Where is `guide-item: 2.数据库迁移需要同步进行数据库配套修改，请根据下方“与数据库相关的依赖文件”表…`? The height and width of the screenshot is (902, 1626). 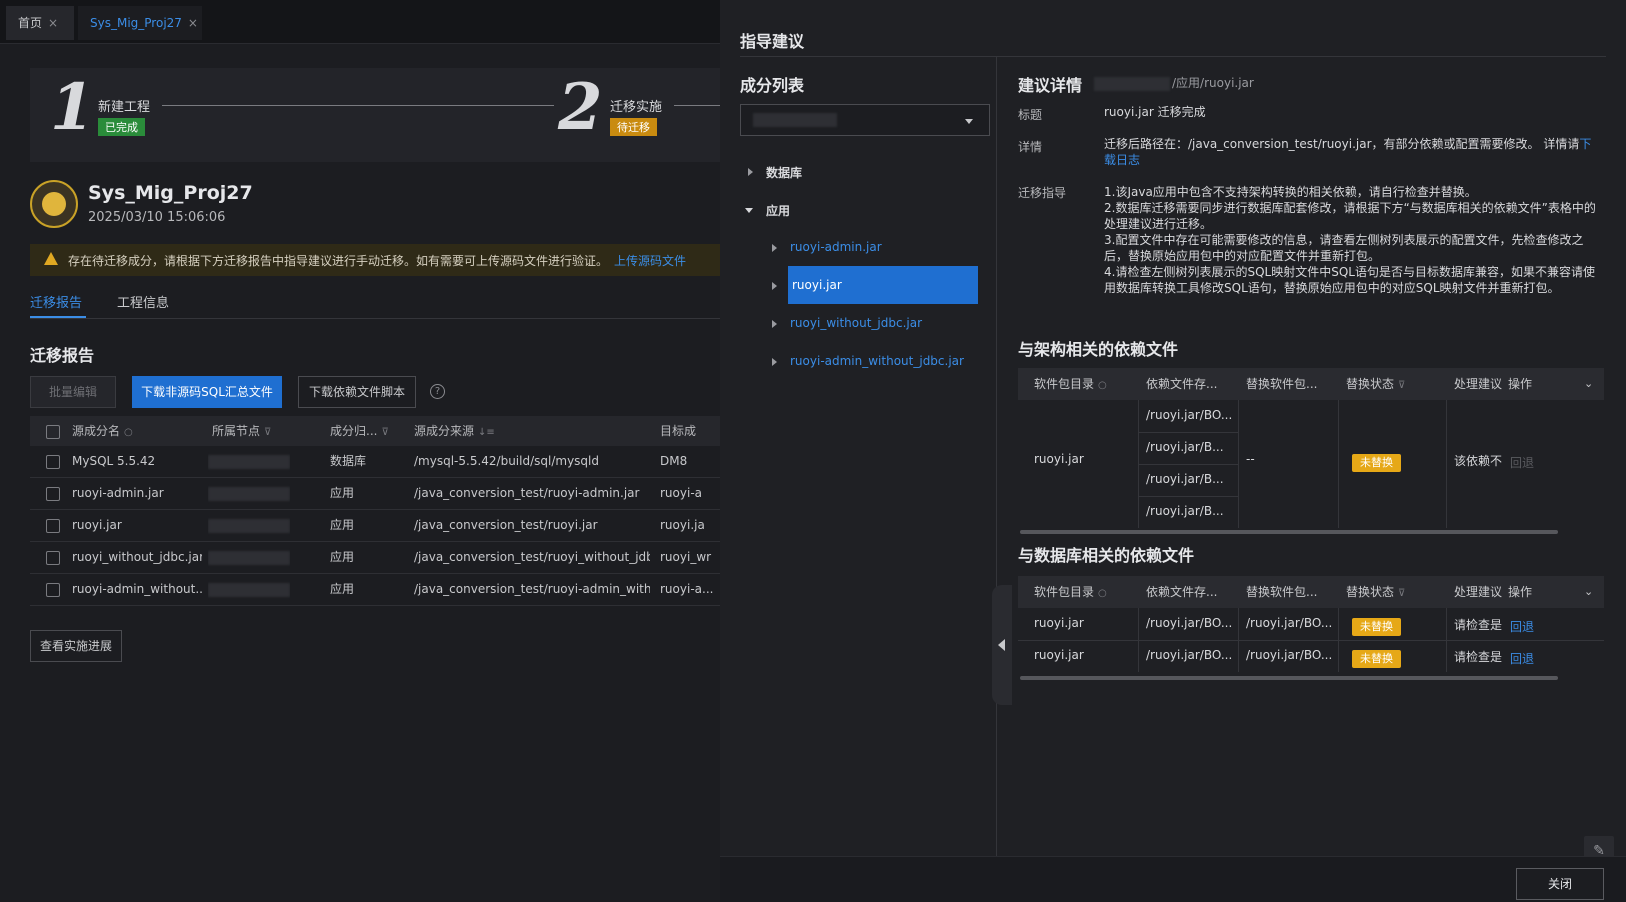
guide-item: 2.数据库迁移需要同步进行数据库配套修改，请根据下方“与数据库相关的依赖文件”表… is located at coordinates (1350, 216).